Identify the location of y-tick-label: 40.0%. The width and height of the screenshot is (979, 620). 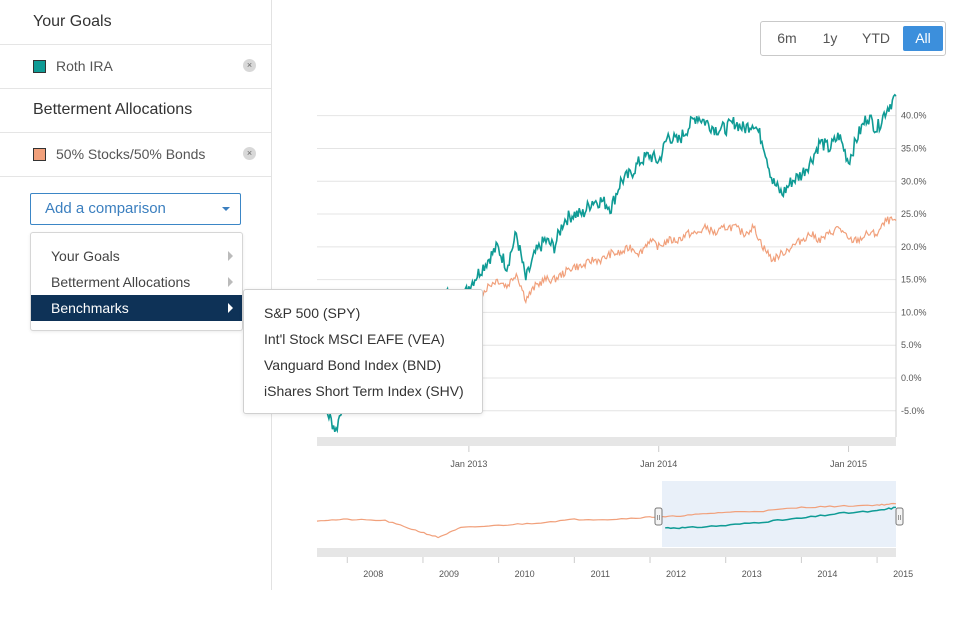
(914, 116).